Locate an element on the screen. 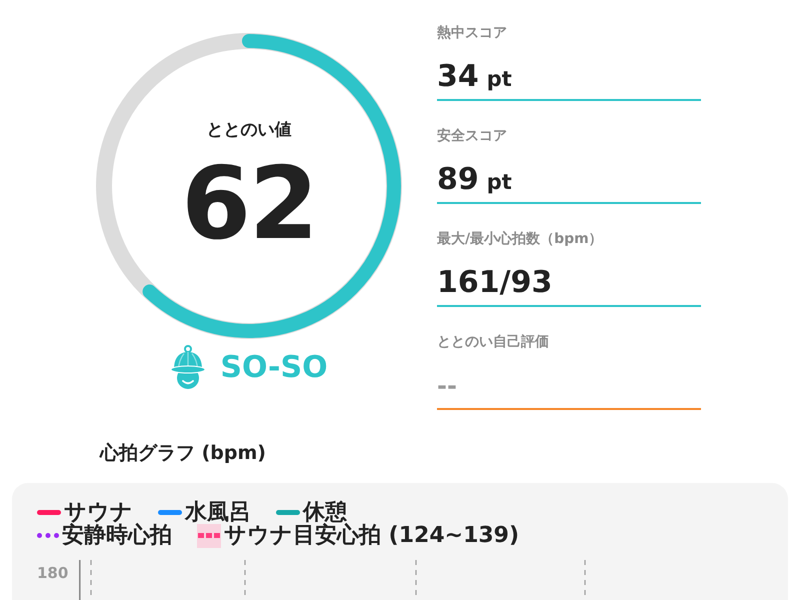 The image size is (800, 600). legend-label: 水風呂 is located at coordinates (218, 512).